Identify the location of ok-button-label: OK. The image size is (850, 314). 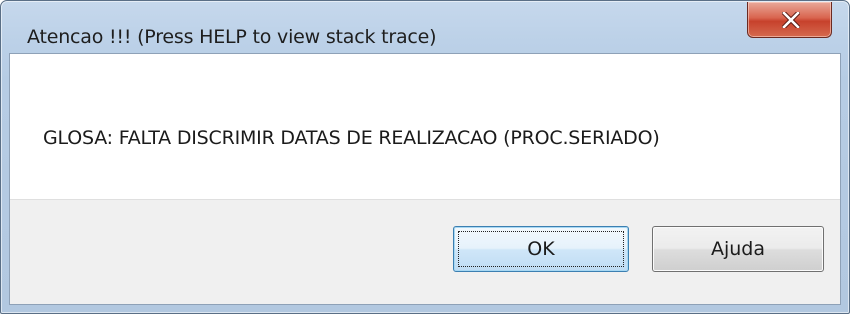
(541, 249).